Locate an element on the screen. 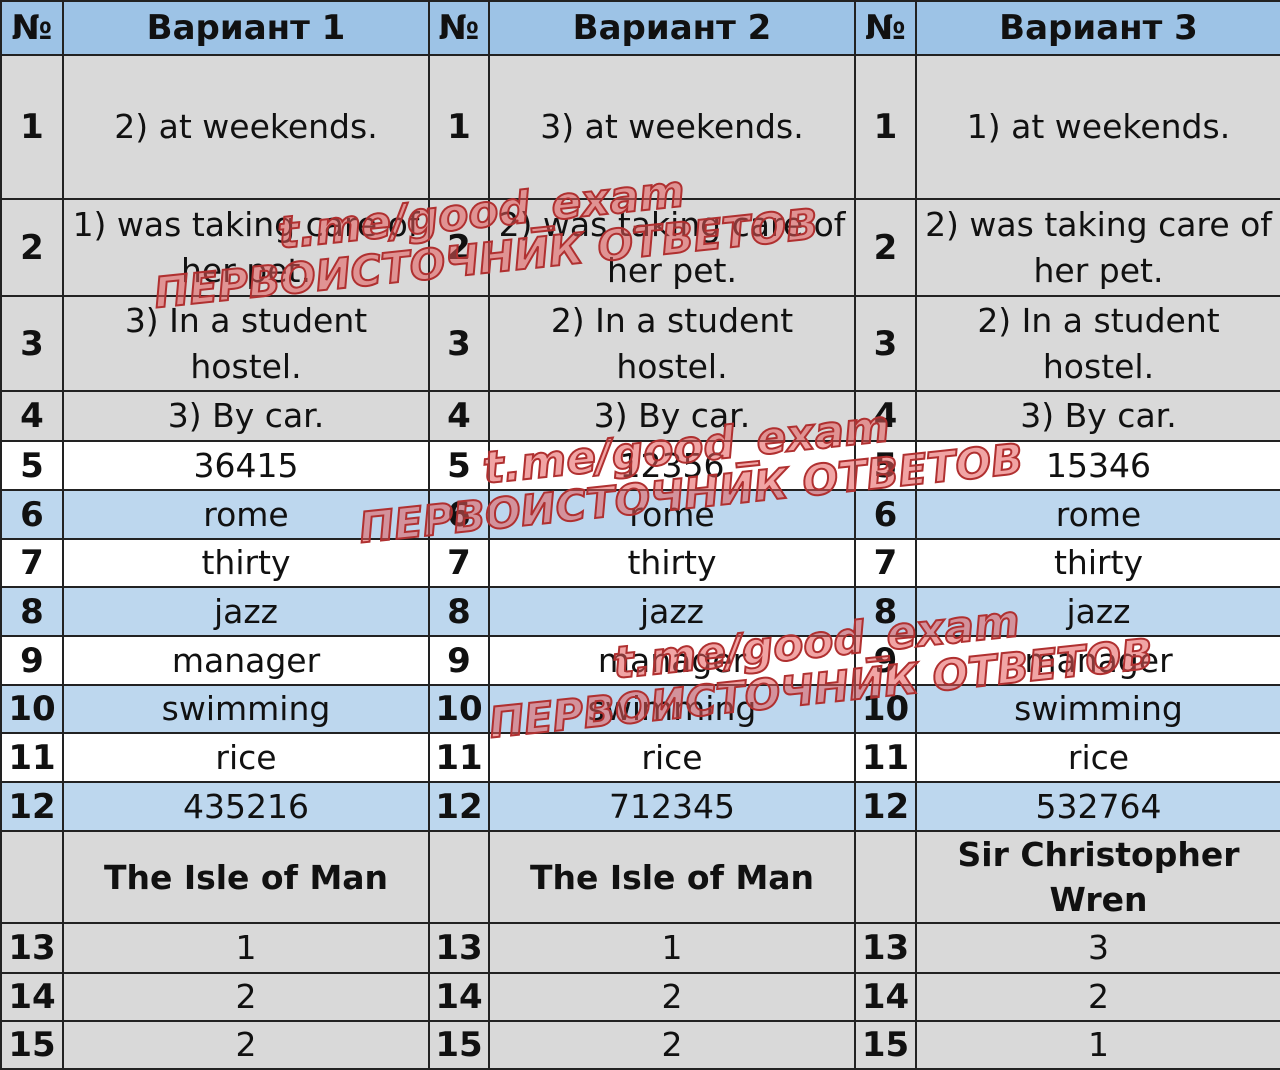 The image size is (1280, 1070). answer-variant-1: jazz is located at coordinates (246, 611).